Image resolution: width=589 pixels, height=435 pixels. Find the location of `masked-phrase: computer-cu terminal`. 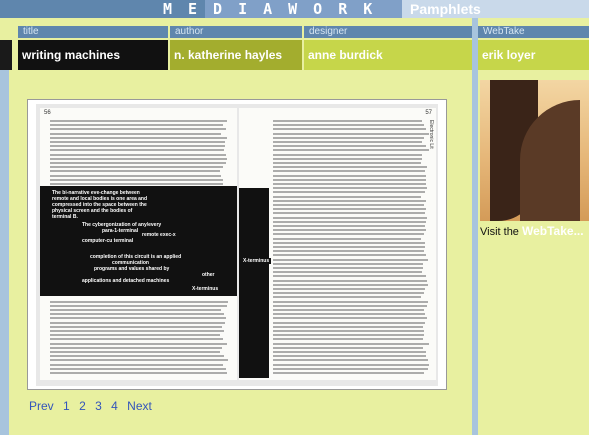

masked-phrase: computer-cu terminal is located at coordinates (107, 241).